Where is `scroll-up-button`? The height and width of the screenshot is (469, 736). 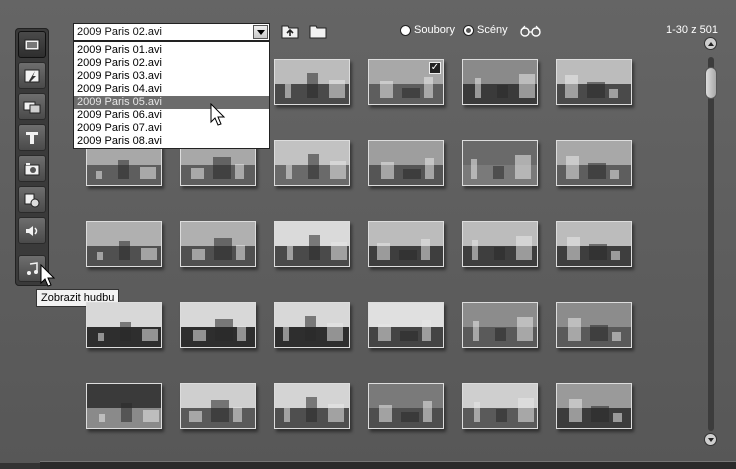 scroll-up-button is located at coordinates (710, 43).